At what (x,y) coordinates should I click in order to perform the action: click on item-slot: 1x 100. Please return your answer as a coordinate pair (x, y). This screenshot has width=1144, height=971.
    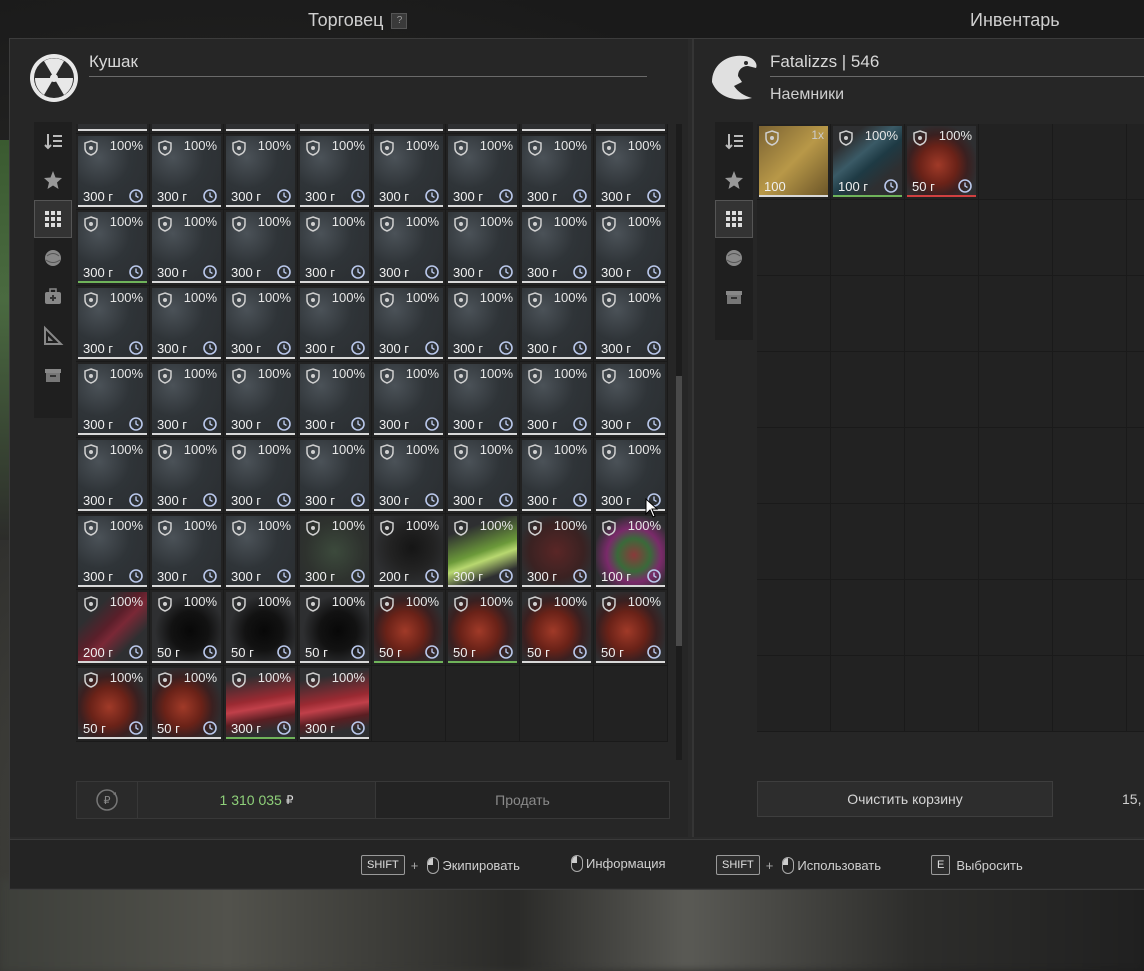
    Looking at the image, I should click on (793, 161).